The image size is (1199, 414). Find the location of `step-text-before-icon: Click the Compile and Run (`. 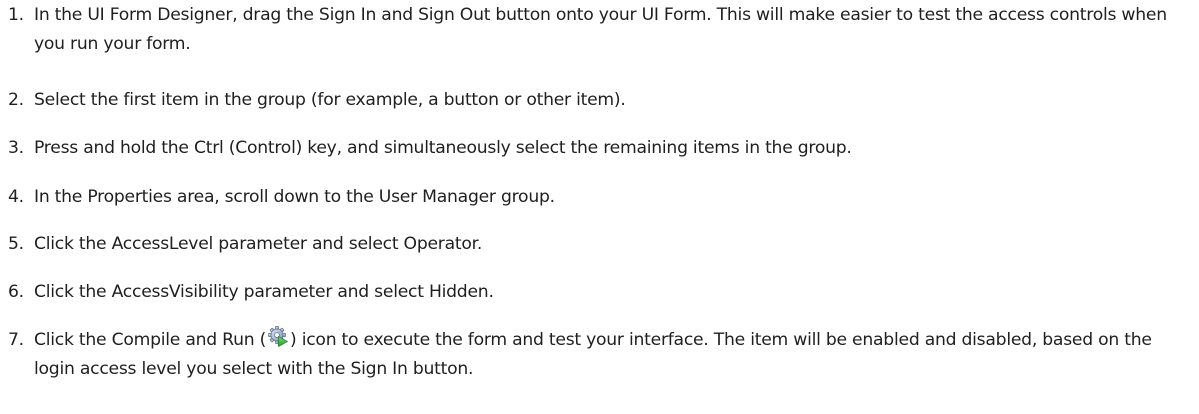

step-text-before-icon: Click the Compile and Run ( is located at coordinates (150, 340).